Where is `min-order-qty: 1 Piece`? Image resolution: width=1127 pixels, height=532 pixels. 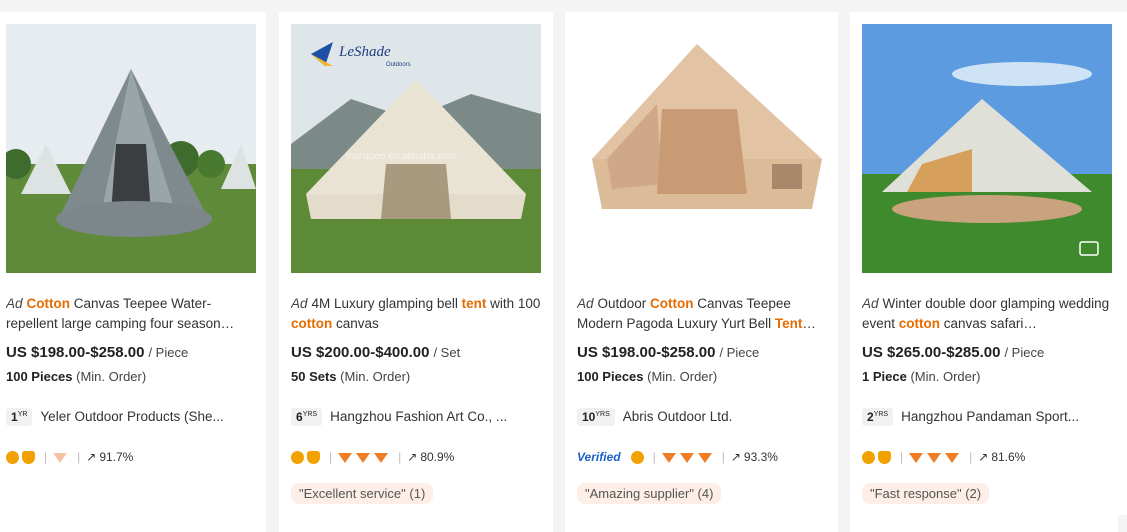
min-order-qty: 1 Piece is located at coordinates (884, 376).